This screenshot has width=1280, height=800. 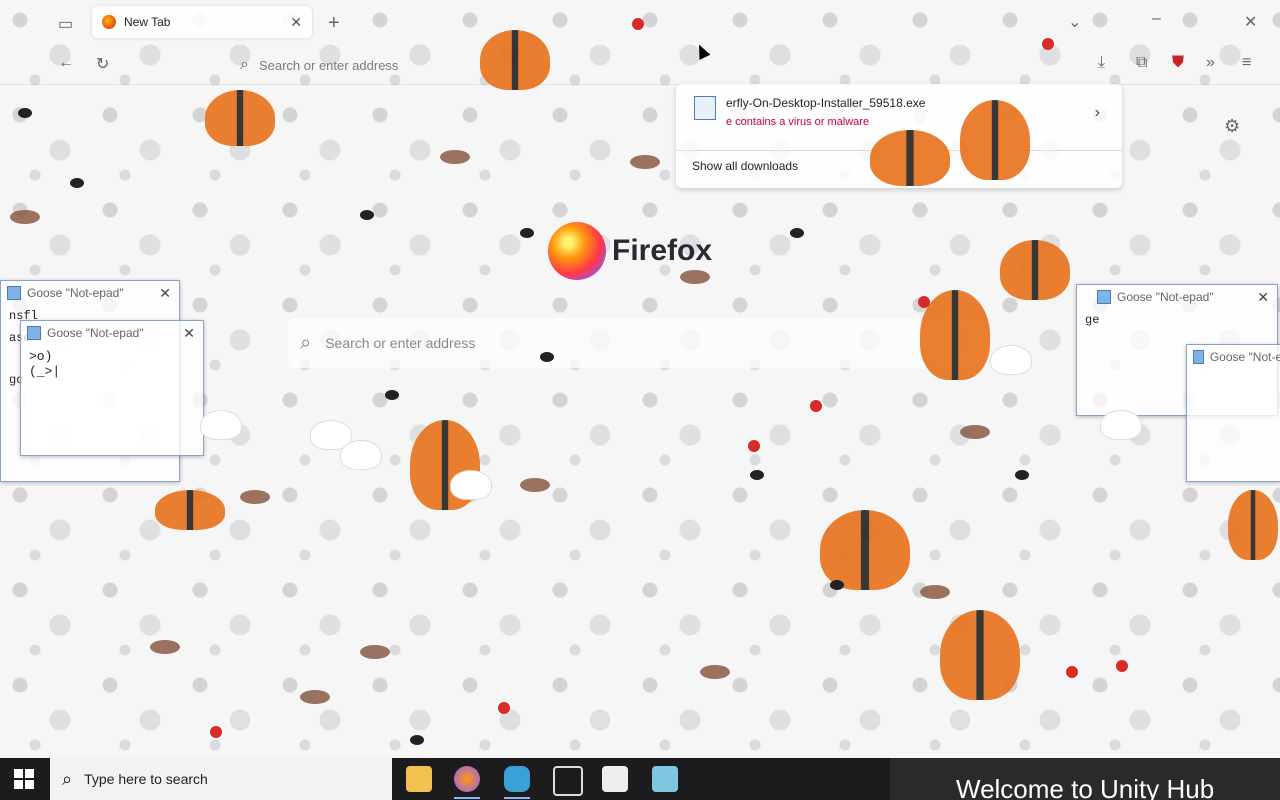 I want to click on firefox-wordmark: Firefox, so click(x=662, y=250).